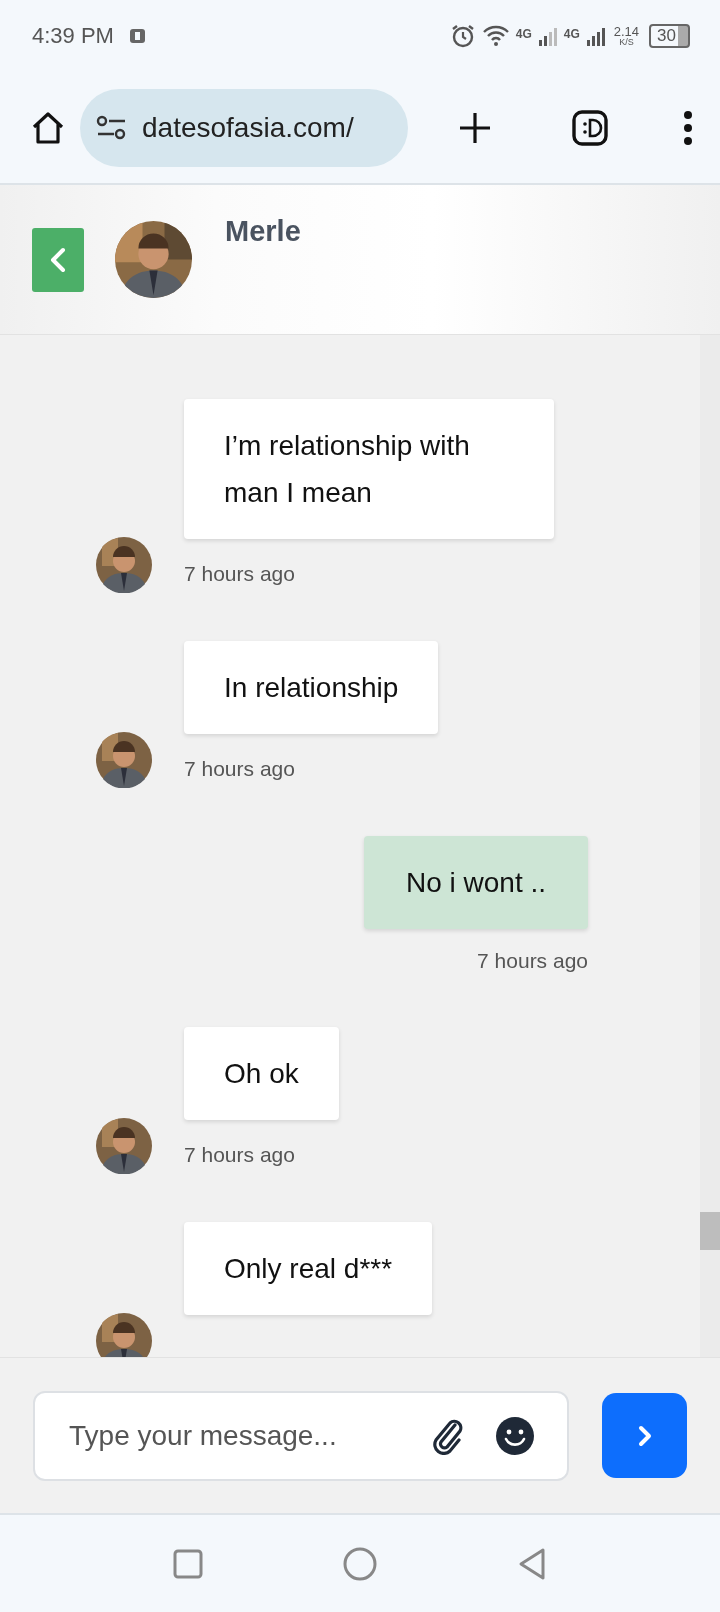  I want to click on site-settings-icon, so click(112, 127).